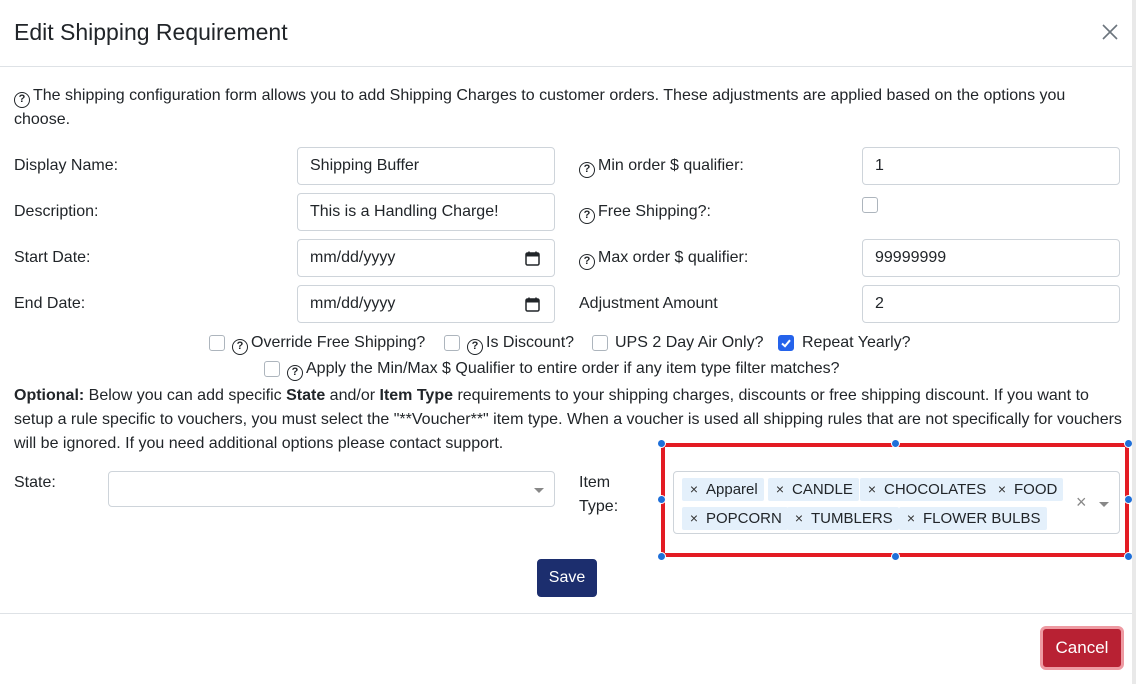  What do you see at coordinates (452, 343) in the screenshot?
I see `is-discount-checkbox` at bounding box center [452, 343].